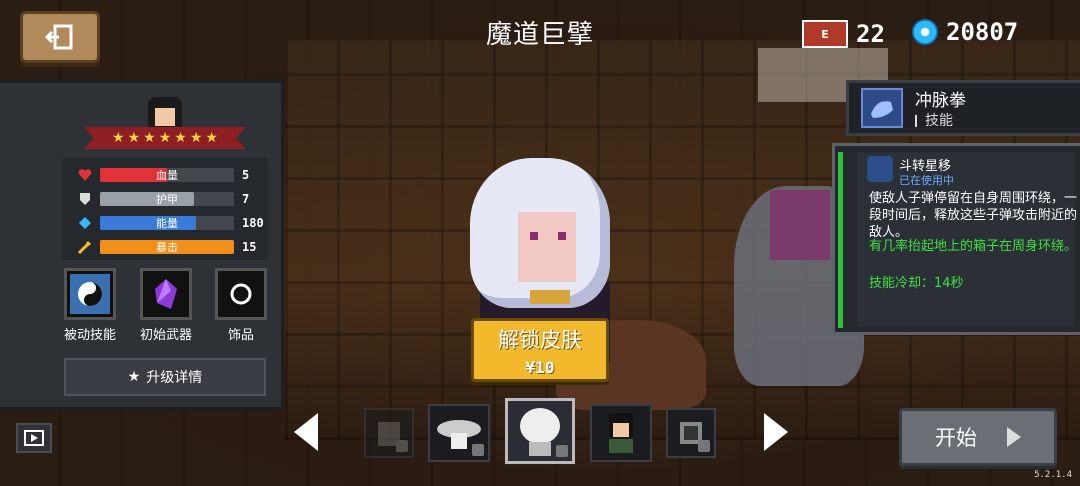  Describe the element at coordinates (956, 438) in the screenshot. I see `start-label: 开始` at that location.